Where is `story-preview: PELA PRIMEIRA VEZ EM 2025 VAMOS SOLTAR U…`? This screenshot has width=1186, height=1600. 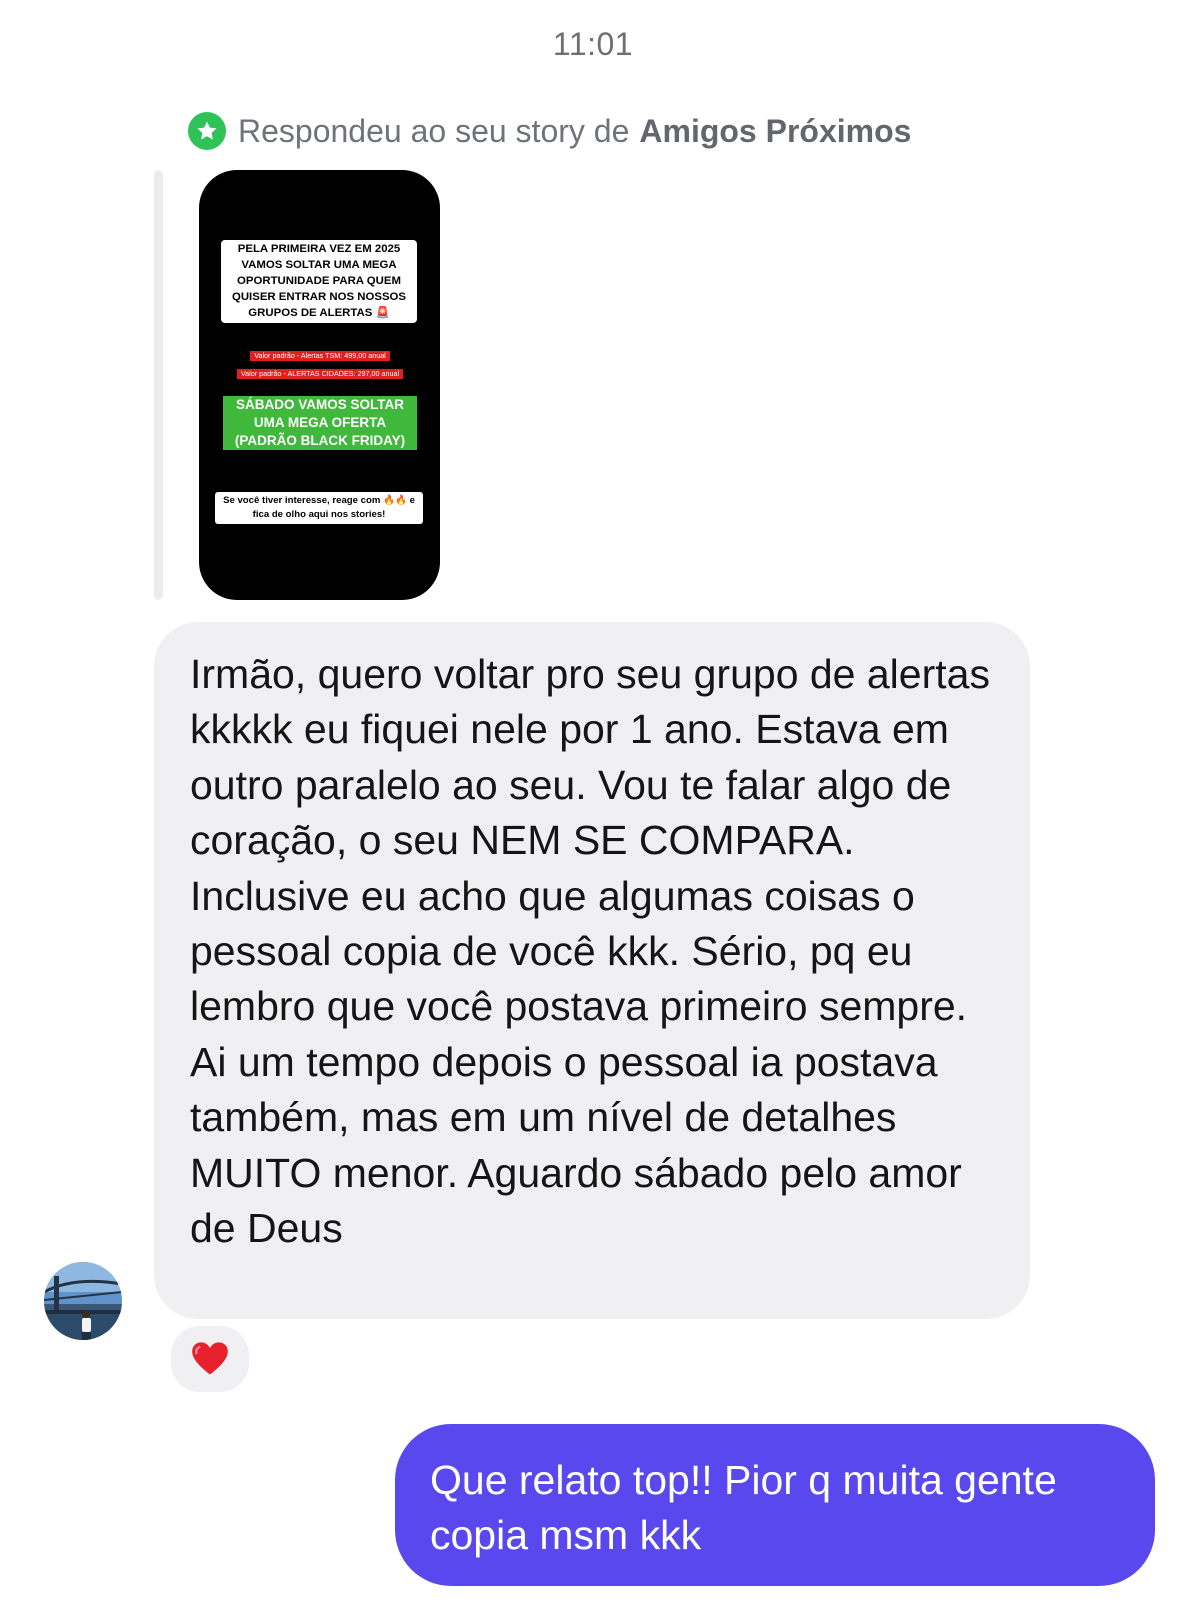
story-preview: PELA PRIMEIRA VEZ EM 2025 VAMOS SOLTAR U… is located at coordinates (319, 385).